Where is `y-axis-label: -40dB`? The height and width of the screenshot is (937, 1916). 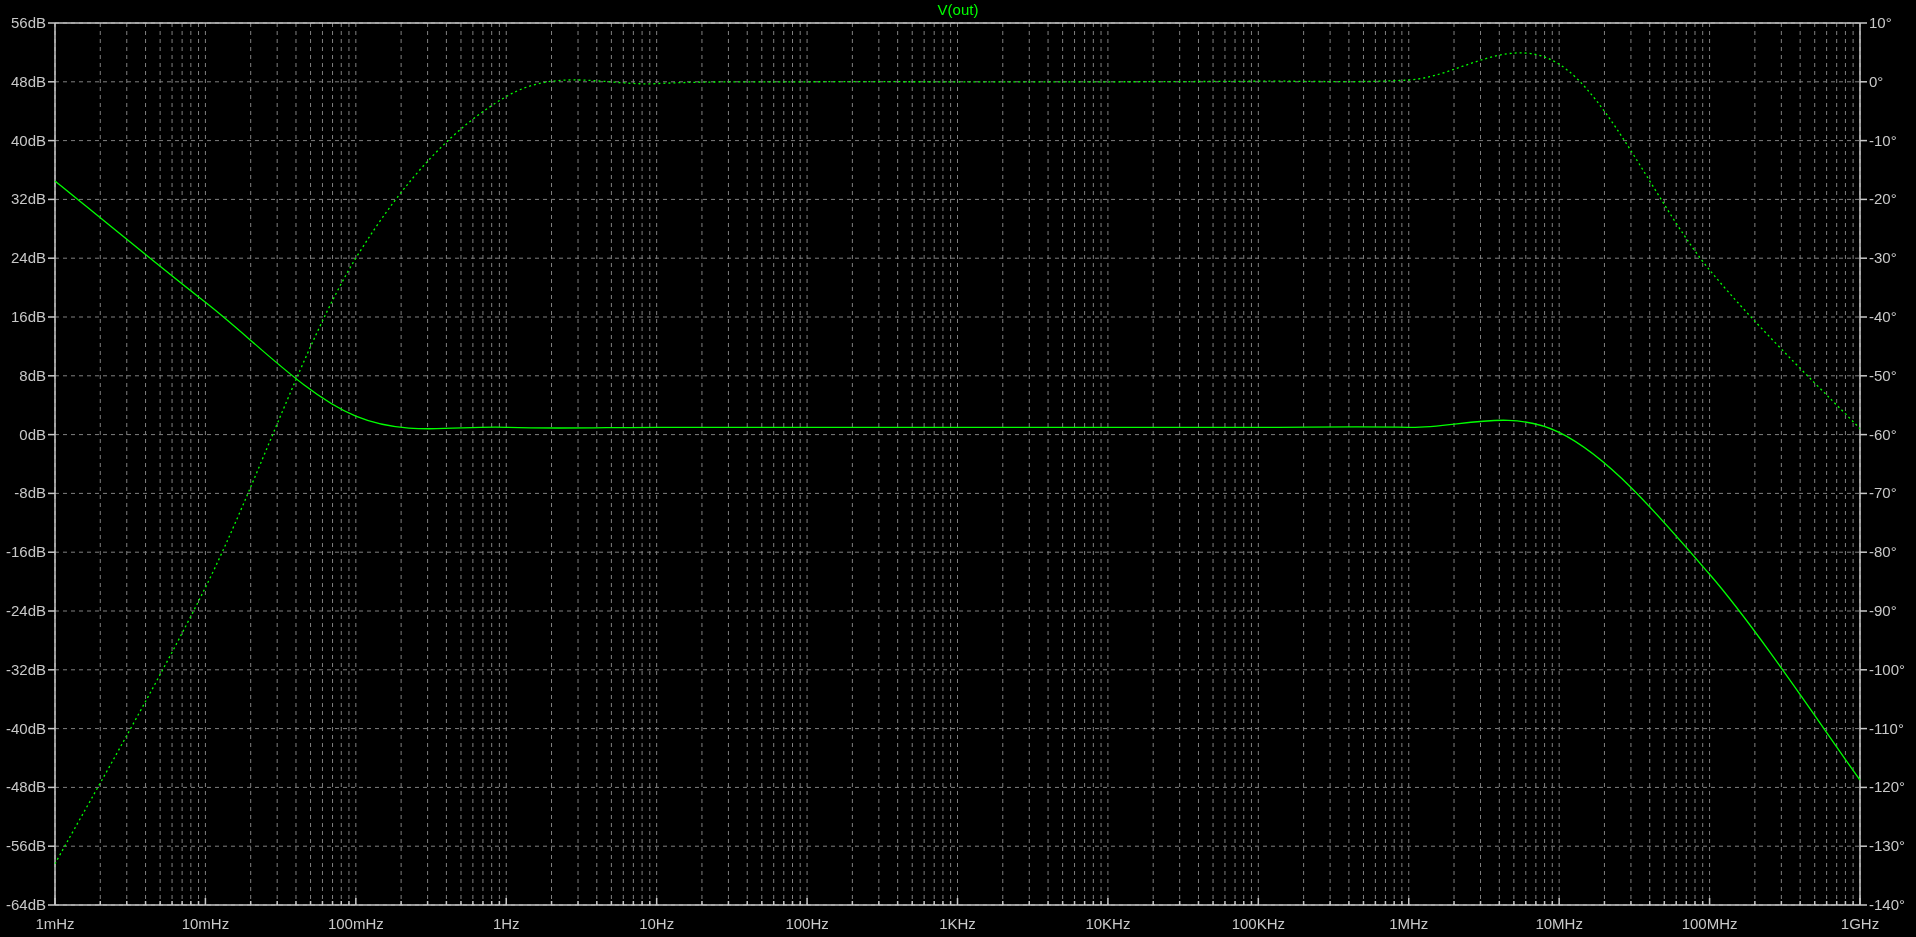 y-axis-label: -40dB is located at coordinates (25, 728).